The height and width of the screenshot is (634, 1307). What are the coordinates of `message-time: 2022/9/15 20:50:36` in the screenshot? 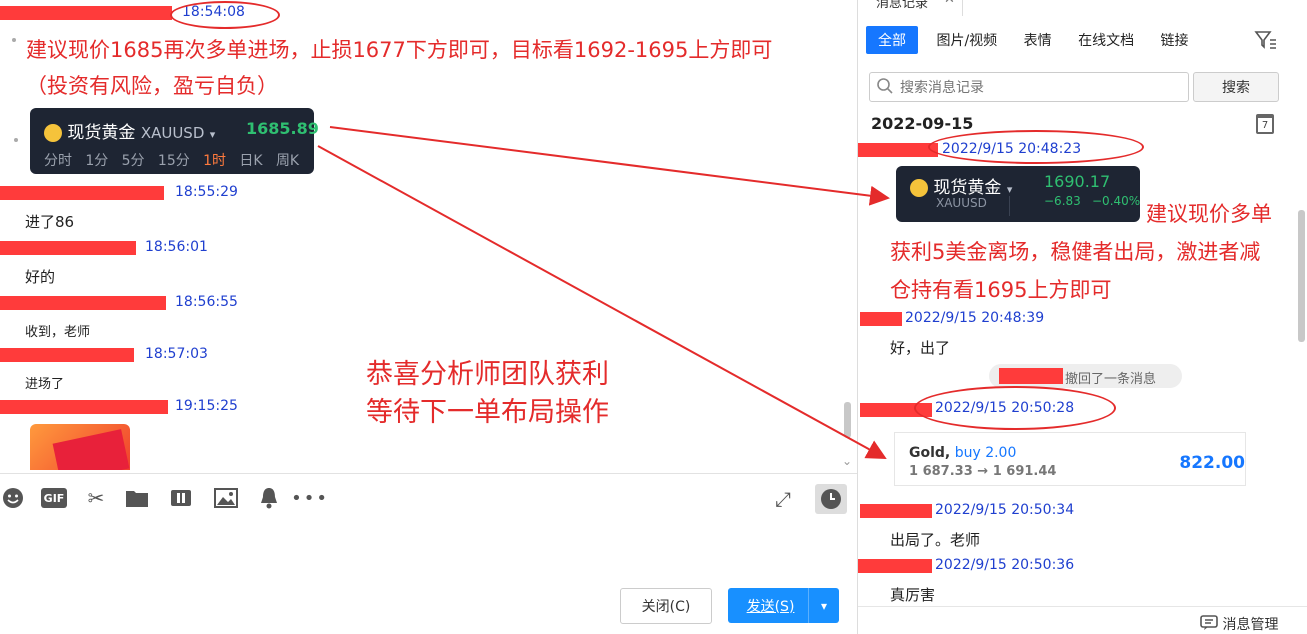 It's located at (1005, 565).